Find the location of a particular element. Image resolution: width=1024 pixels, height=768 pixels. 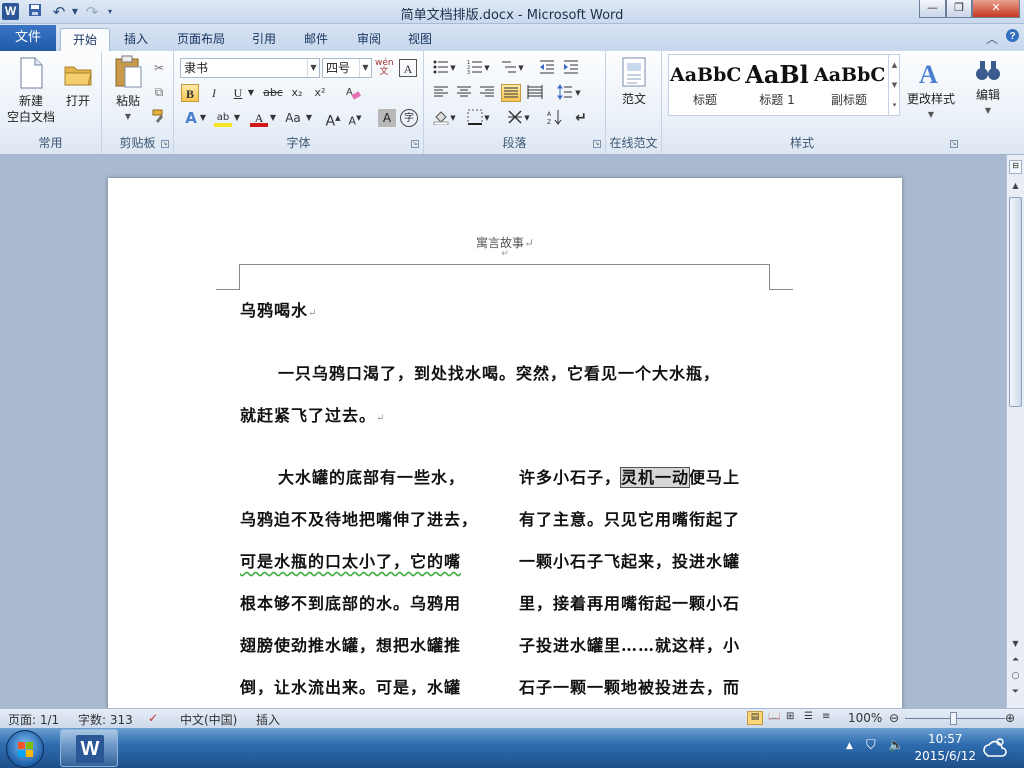

right-col-line-4: 里，接着再用嘴衔起一颗小石 is located at coordinates (629, 604).